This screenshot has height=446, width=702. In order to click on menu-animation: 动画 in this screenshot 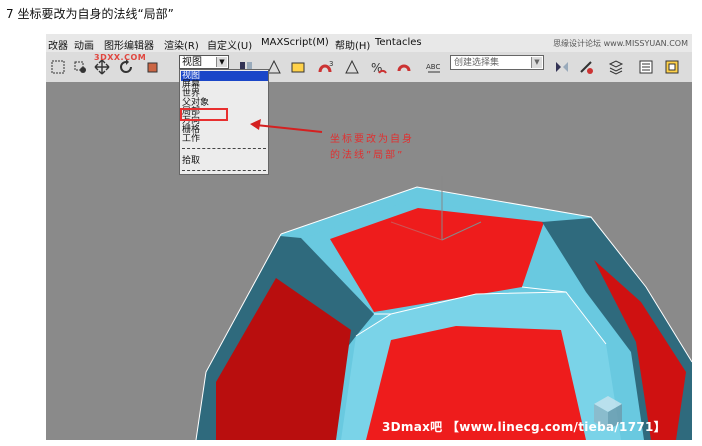, I will do `click(84, 44)`.